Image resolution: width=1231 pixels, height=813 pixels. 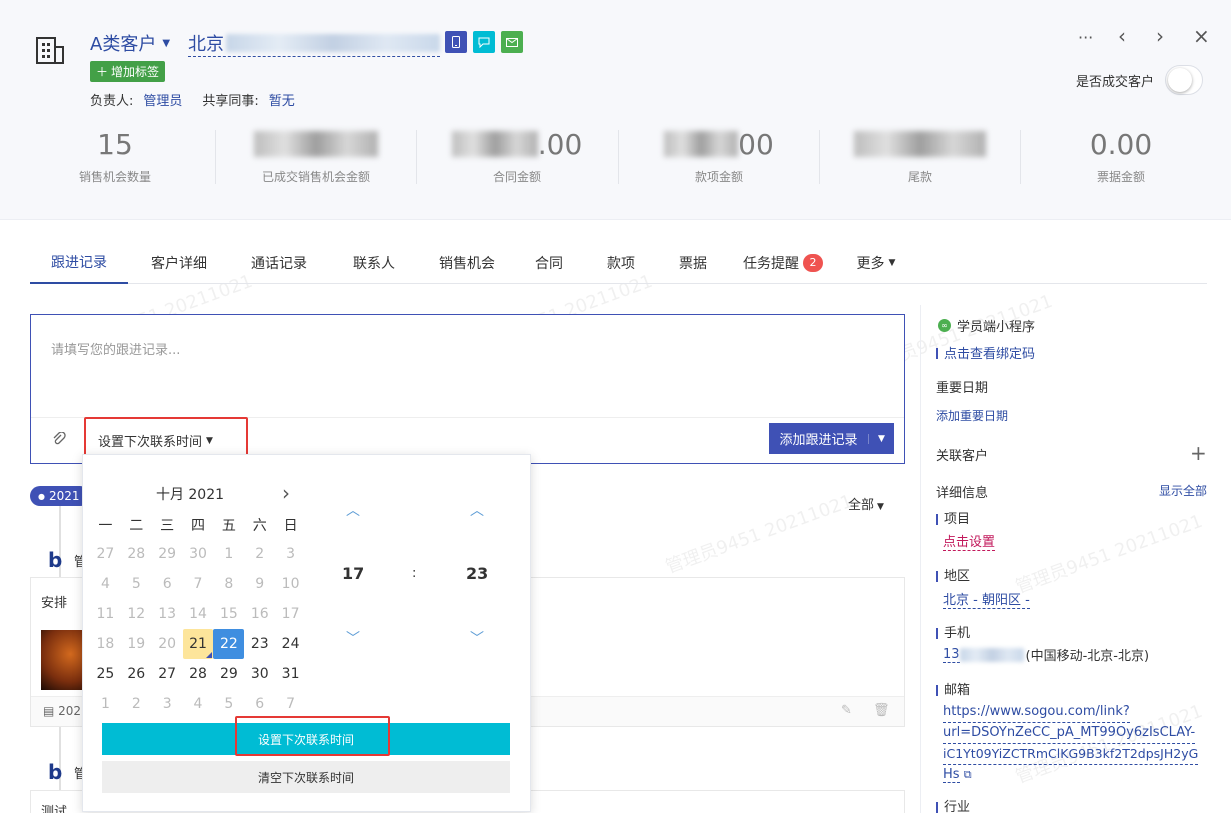 I want to click on calendar-day: 25, so click(x=105, y=674).